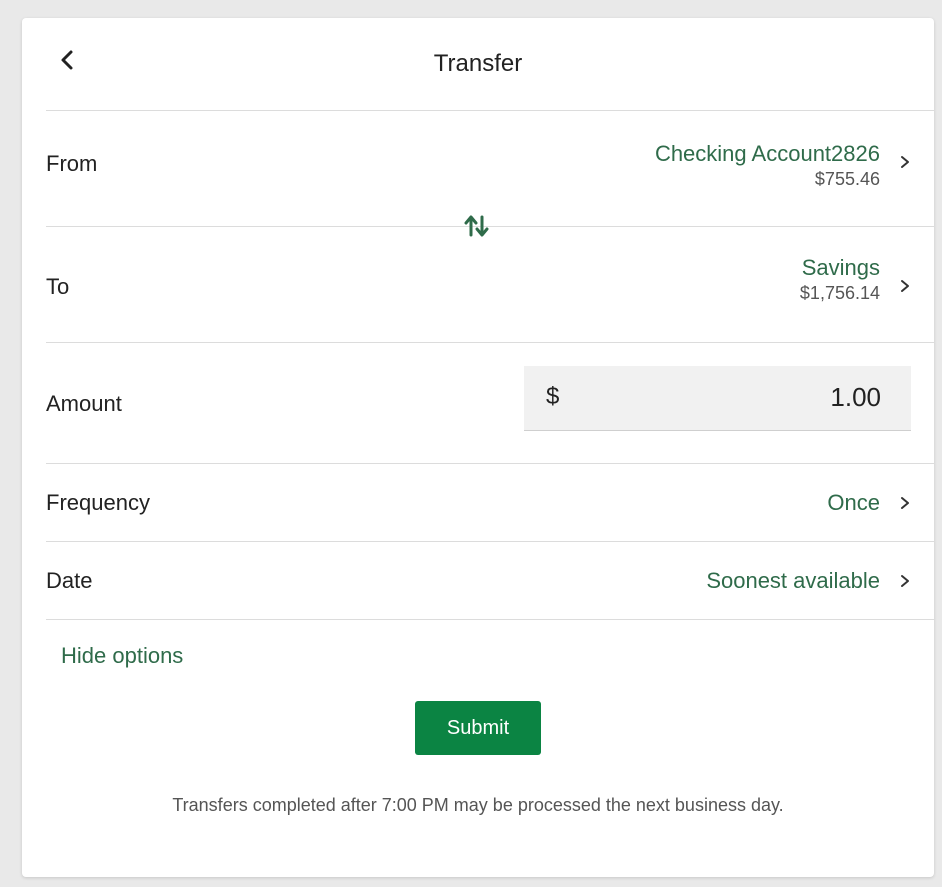  I want to click on submit-button: Submit, so click(478, 728).